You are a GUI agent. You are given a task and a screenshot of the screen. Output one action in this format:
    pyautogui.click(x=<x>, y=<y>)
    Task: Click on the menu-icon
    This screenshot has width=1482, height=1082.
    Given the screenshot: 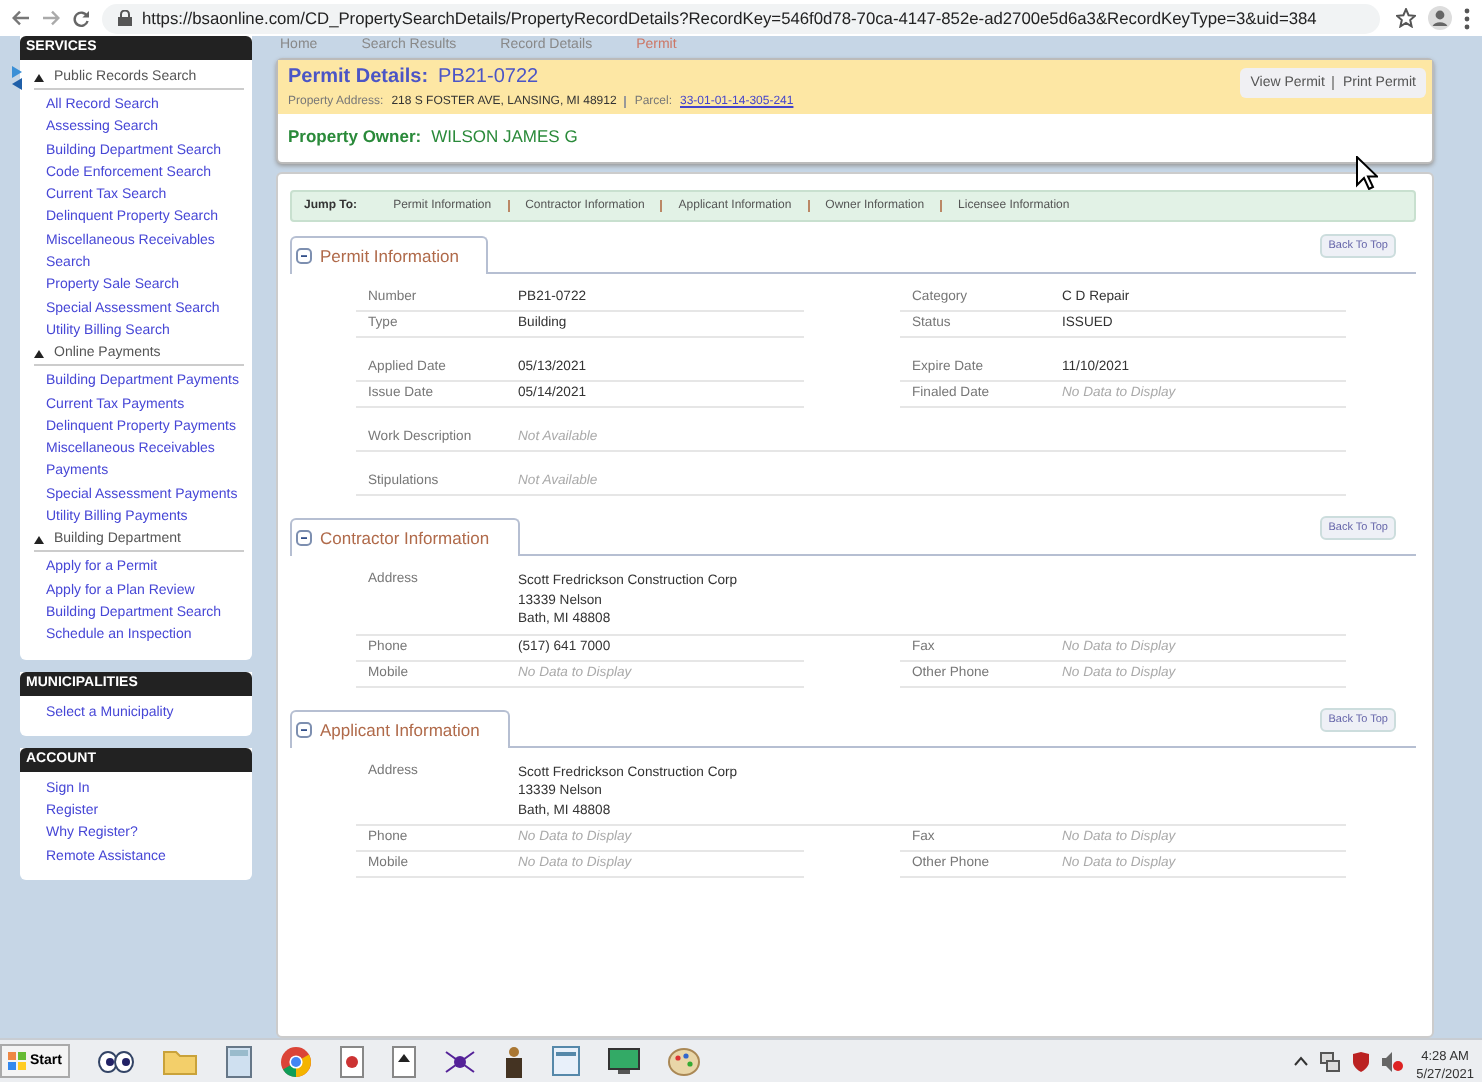 What is the action you would take?
    pyautogui.click(x=1467, y=18)
    